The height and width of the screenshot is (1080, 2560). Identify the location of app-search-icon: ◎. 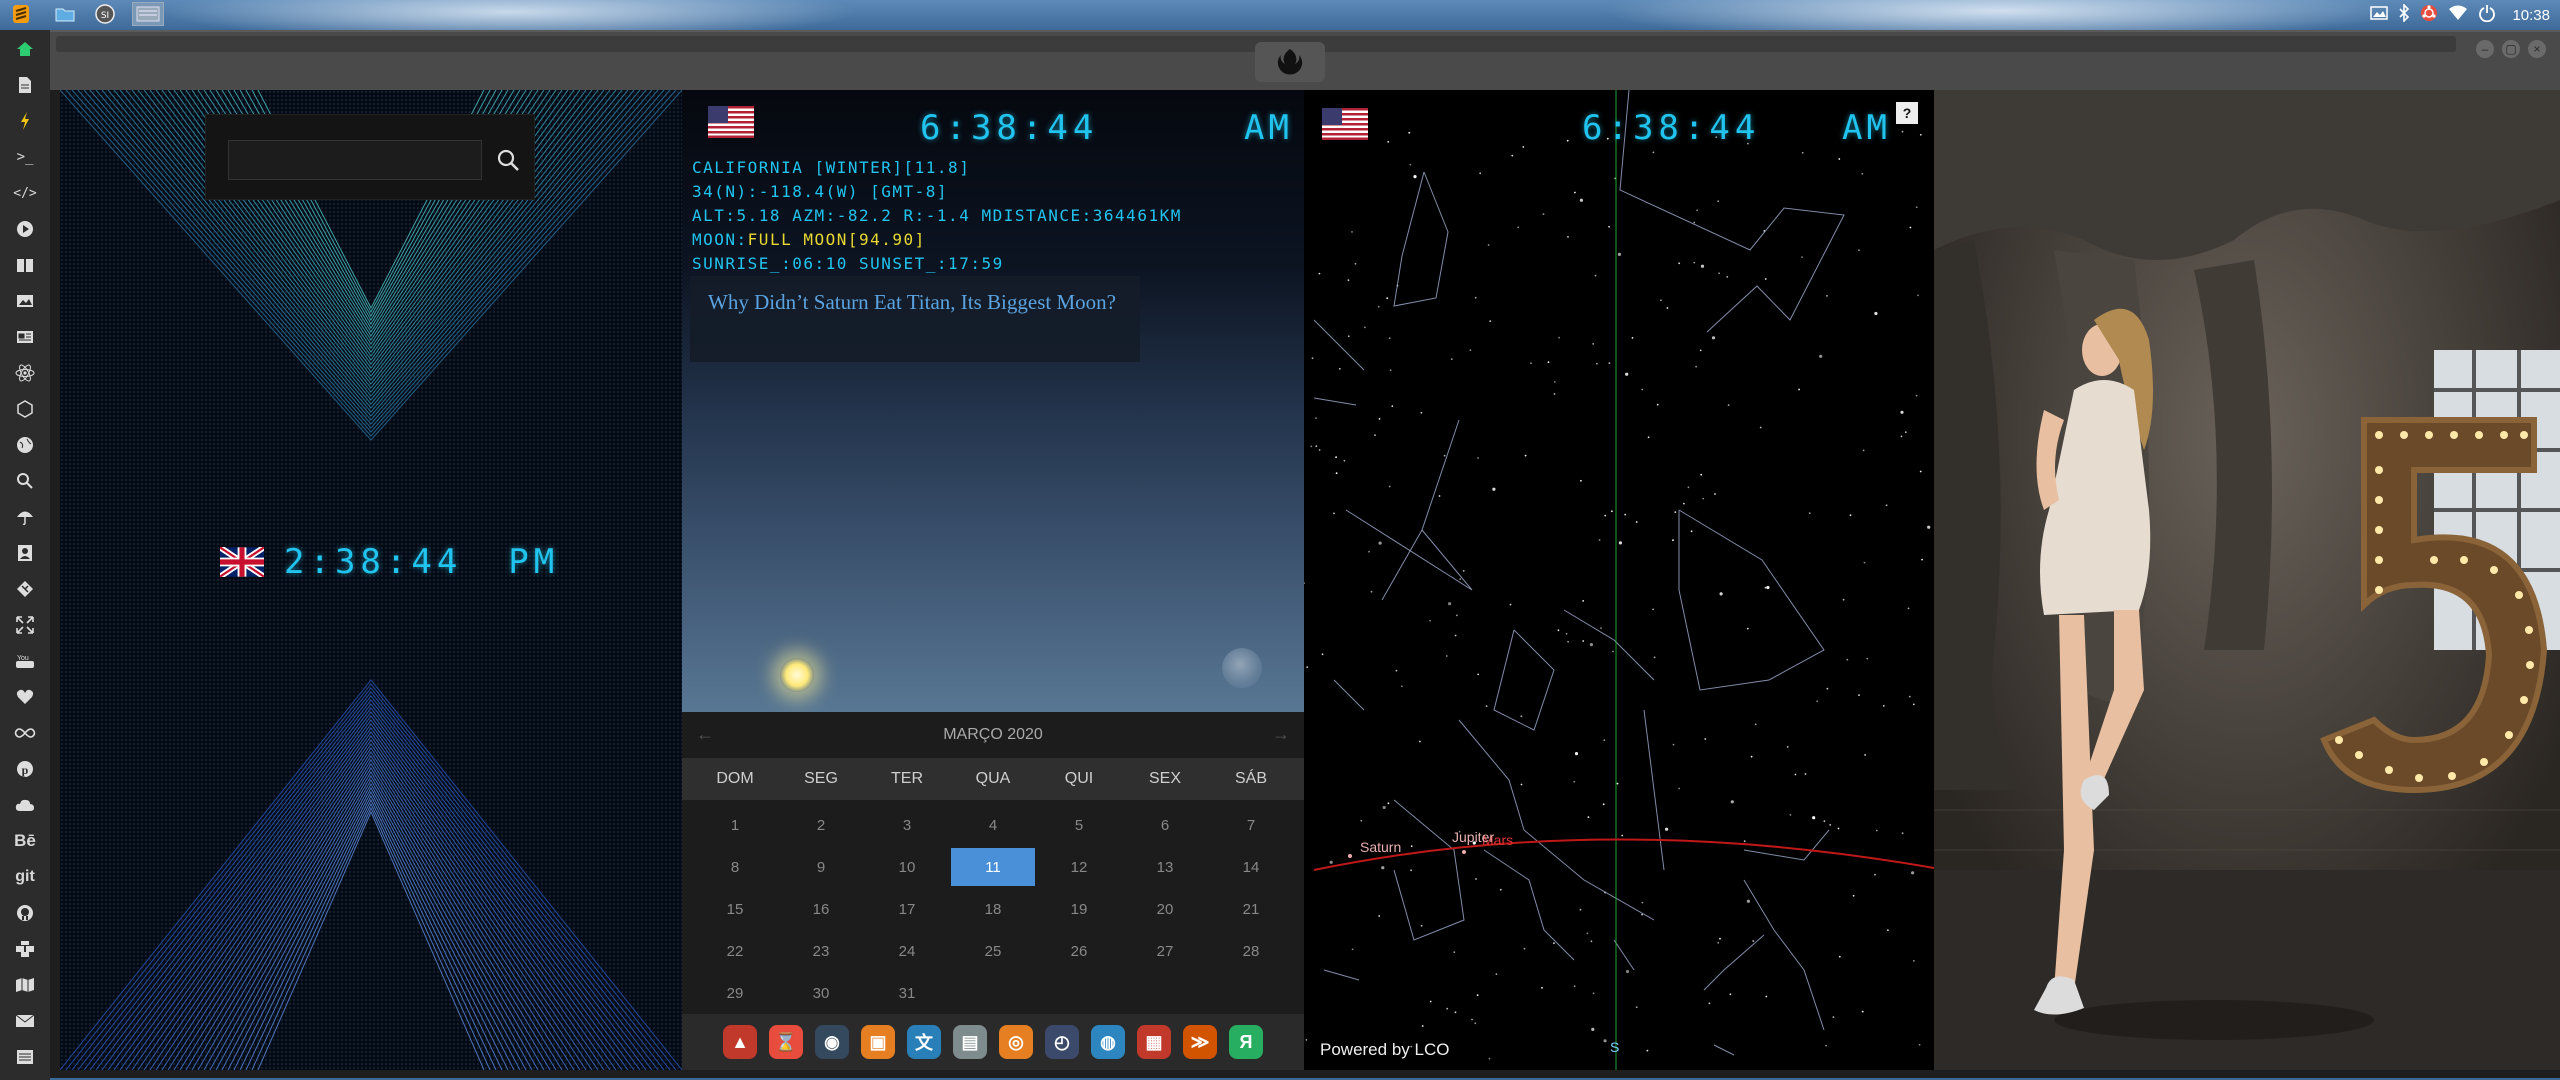
(1016, 1042).